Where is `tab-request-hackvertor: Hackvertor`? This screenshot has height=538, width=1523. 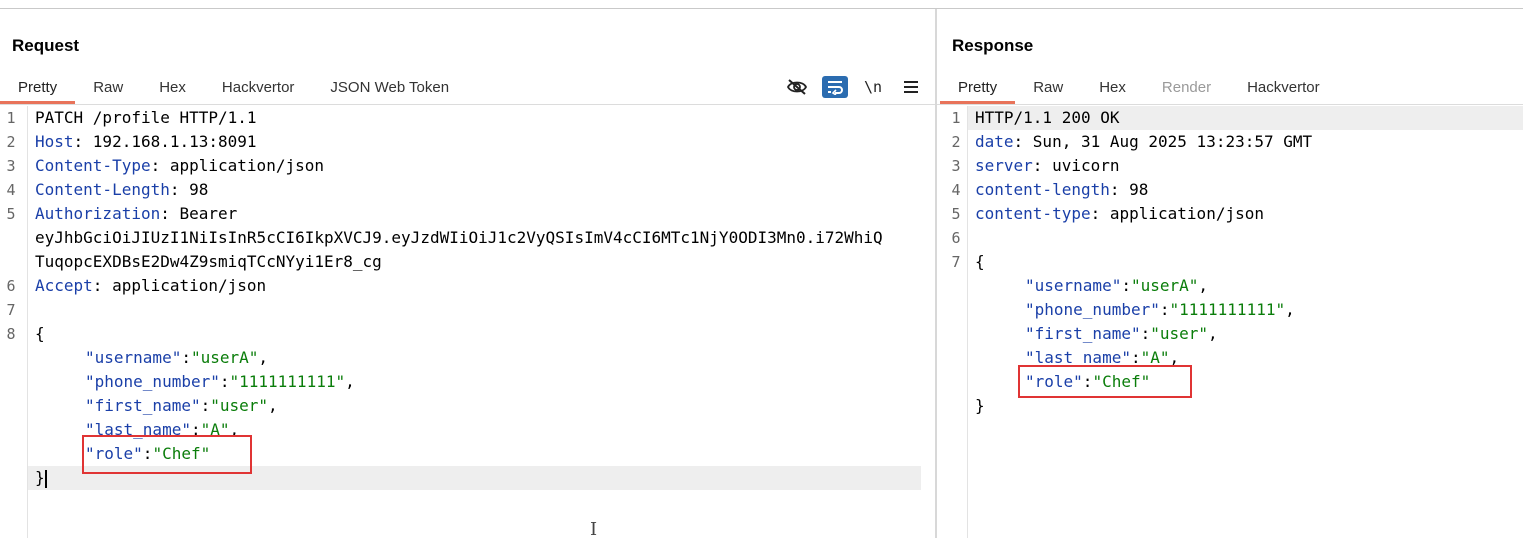 tab-request-hackvertor: Hackvertor is located at coordinates (258, 86).